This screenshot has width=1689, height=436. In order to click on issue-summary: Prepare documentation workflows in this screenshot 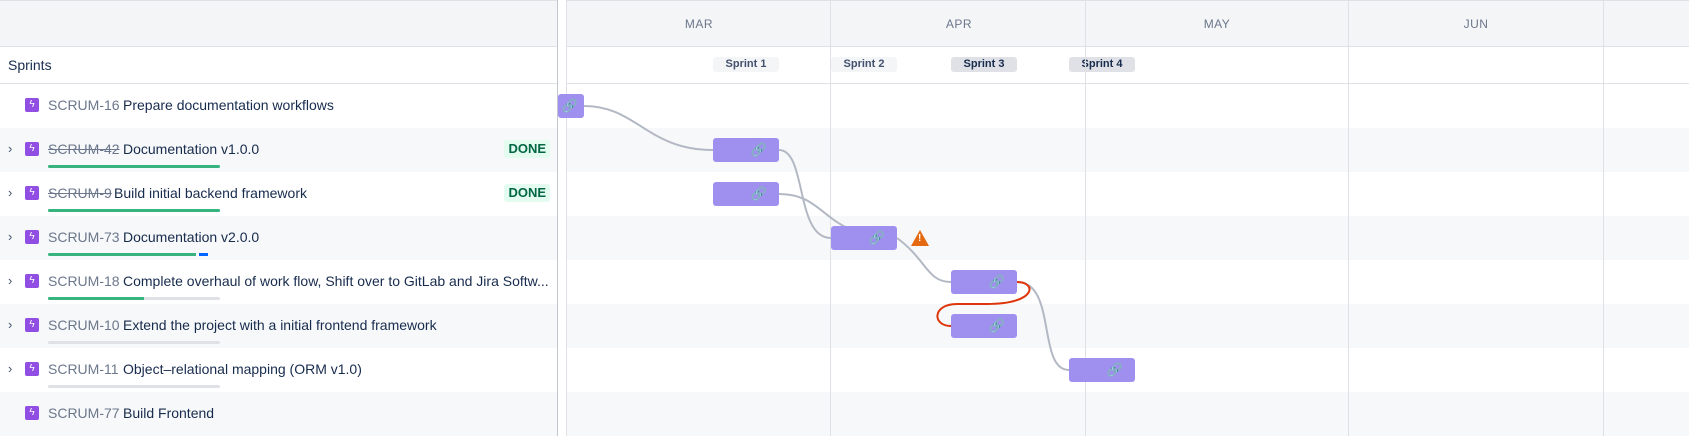, I will do `click(228, 105)`.